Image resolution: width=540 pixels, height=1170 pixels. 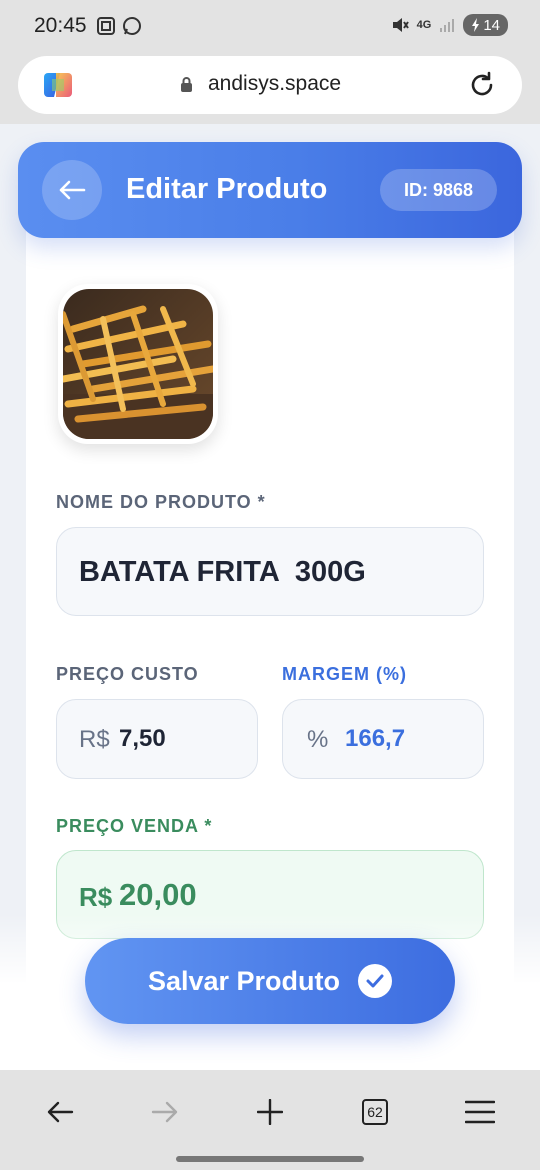 I want to click on lock-icon, so click(x=186, y=84).